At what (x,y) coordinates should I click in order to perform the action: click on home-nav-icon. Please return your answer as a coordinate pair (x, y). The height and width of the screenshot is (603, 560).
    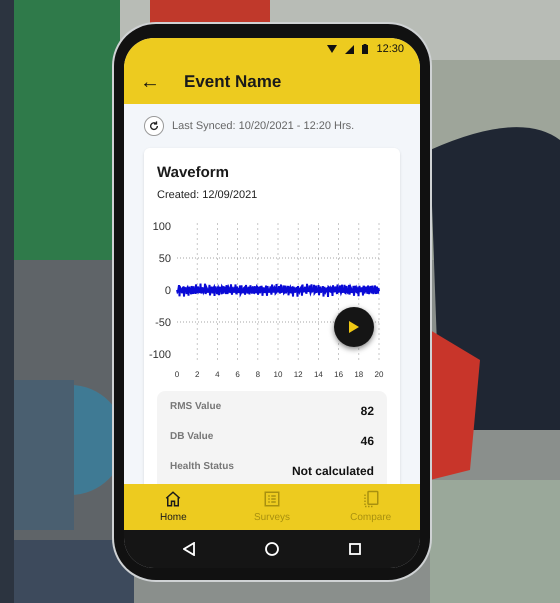
    Looking at the image, I should click on (272, 549).